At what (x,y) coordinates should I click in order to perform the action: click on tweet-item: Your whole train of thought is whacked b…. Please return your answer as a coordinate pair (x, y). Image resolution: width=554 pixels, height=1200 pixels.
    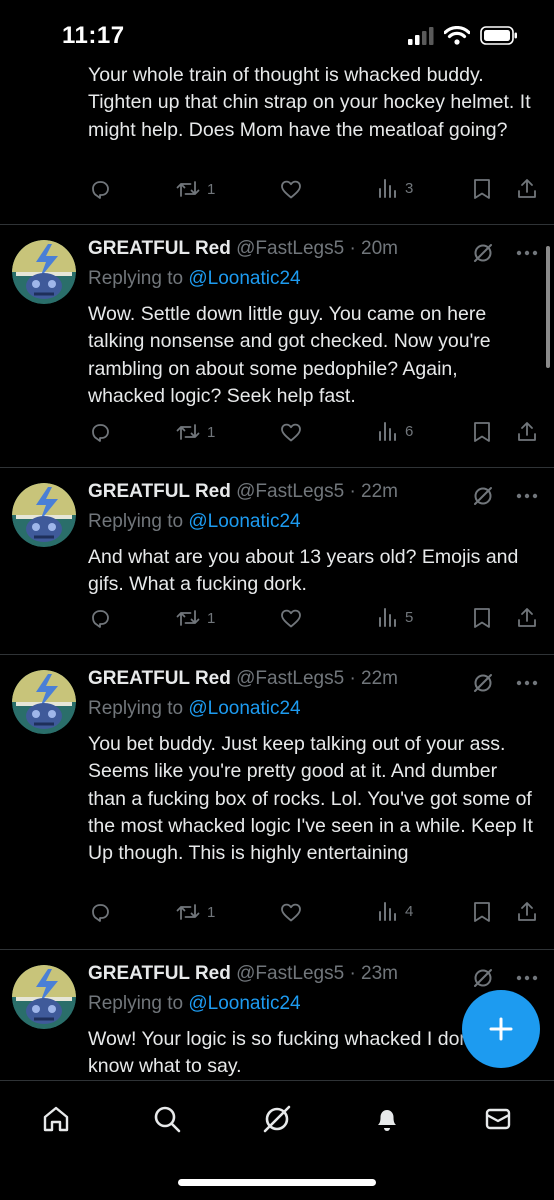
    Looking at the image, I should click on (277, 145).